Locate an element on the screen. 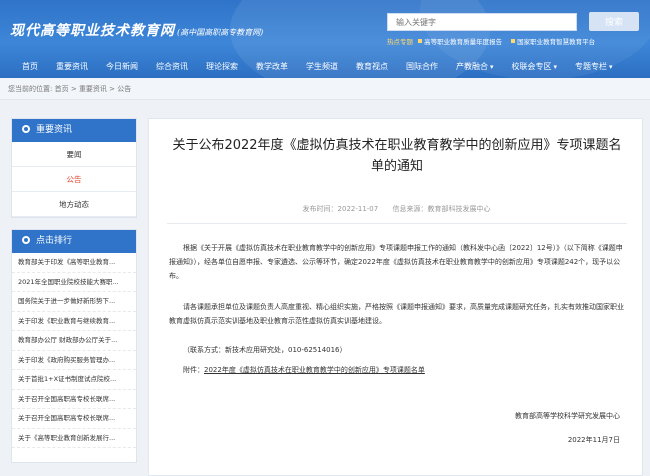 The image size is (650, 476). nav-item-students: 学生频道 is located at coordinates (322, 66).